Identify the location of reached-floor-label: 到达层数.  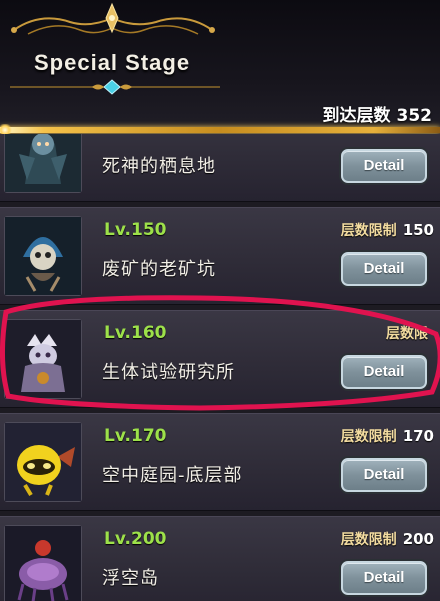
(356, 116).